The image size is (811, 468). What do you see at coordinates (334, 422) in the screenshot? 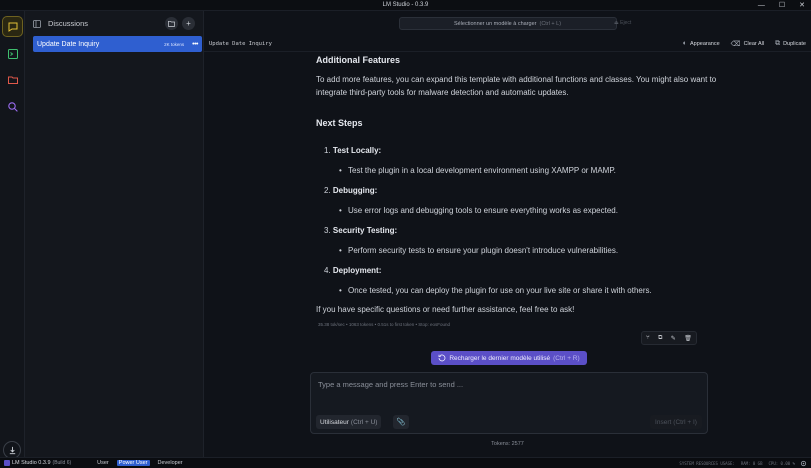
I see `role-label: Utilisateur` at bounding box center [334, 422].